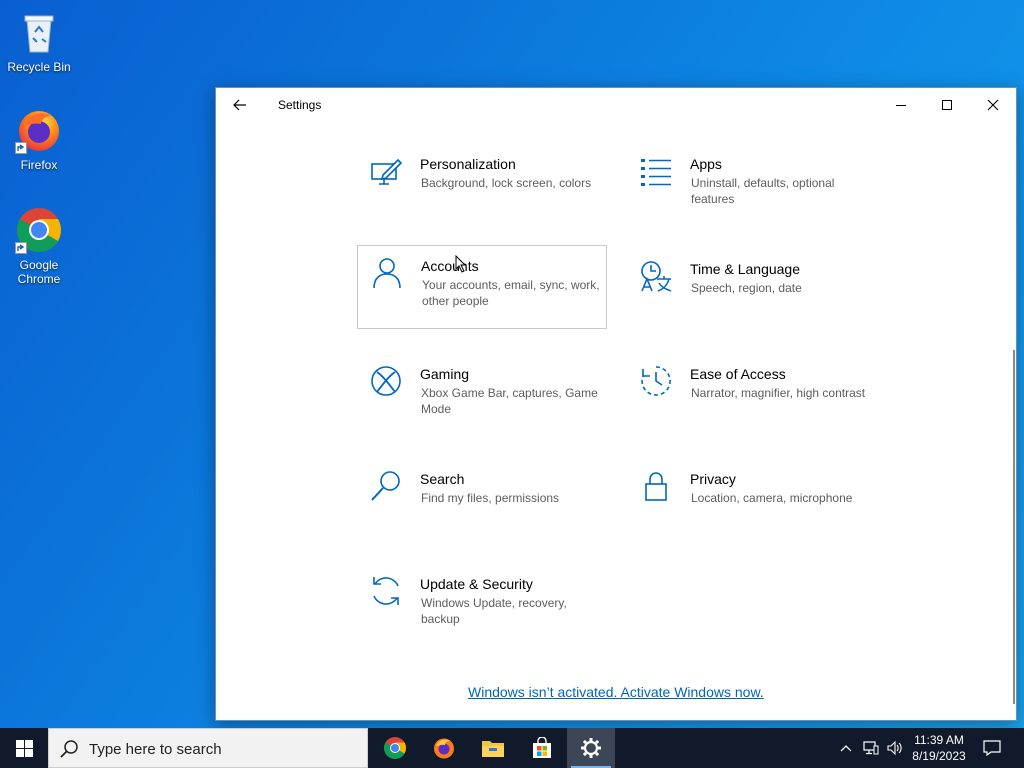 The height and width of the screenshot is (768, 1024). What do you see at coordinates (1014, 527) in the screenshot?
I see `scrollbar` at bounding box center [1014, 527].